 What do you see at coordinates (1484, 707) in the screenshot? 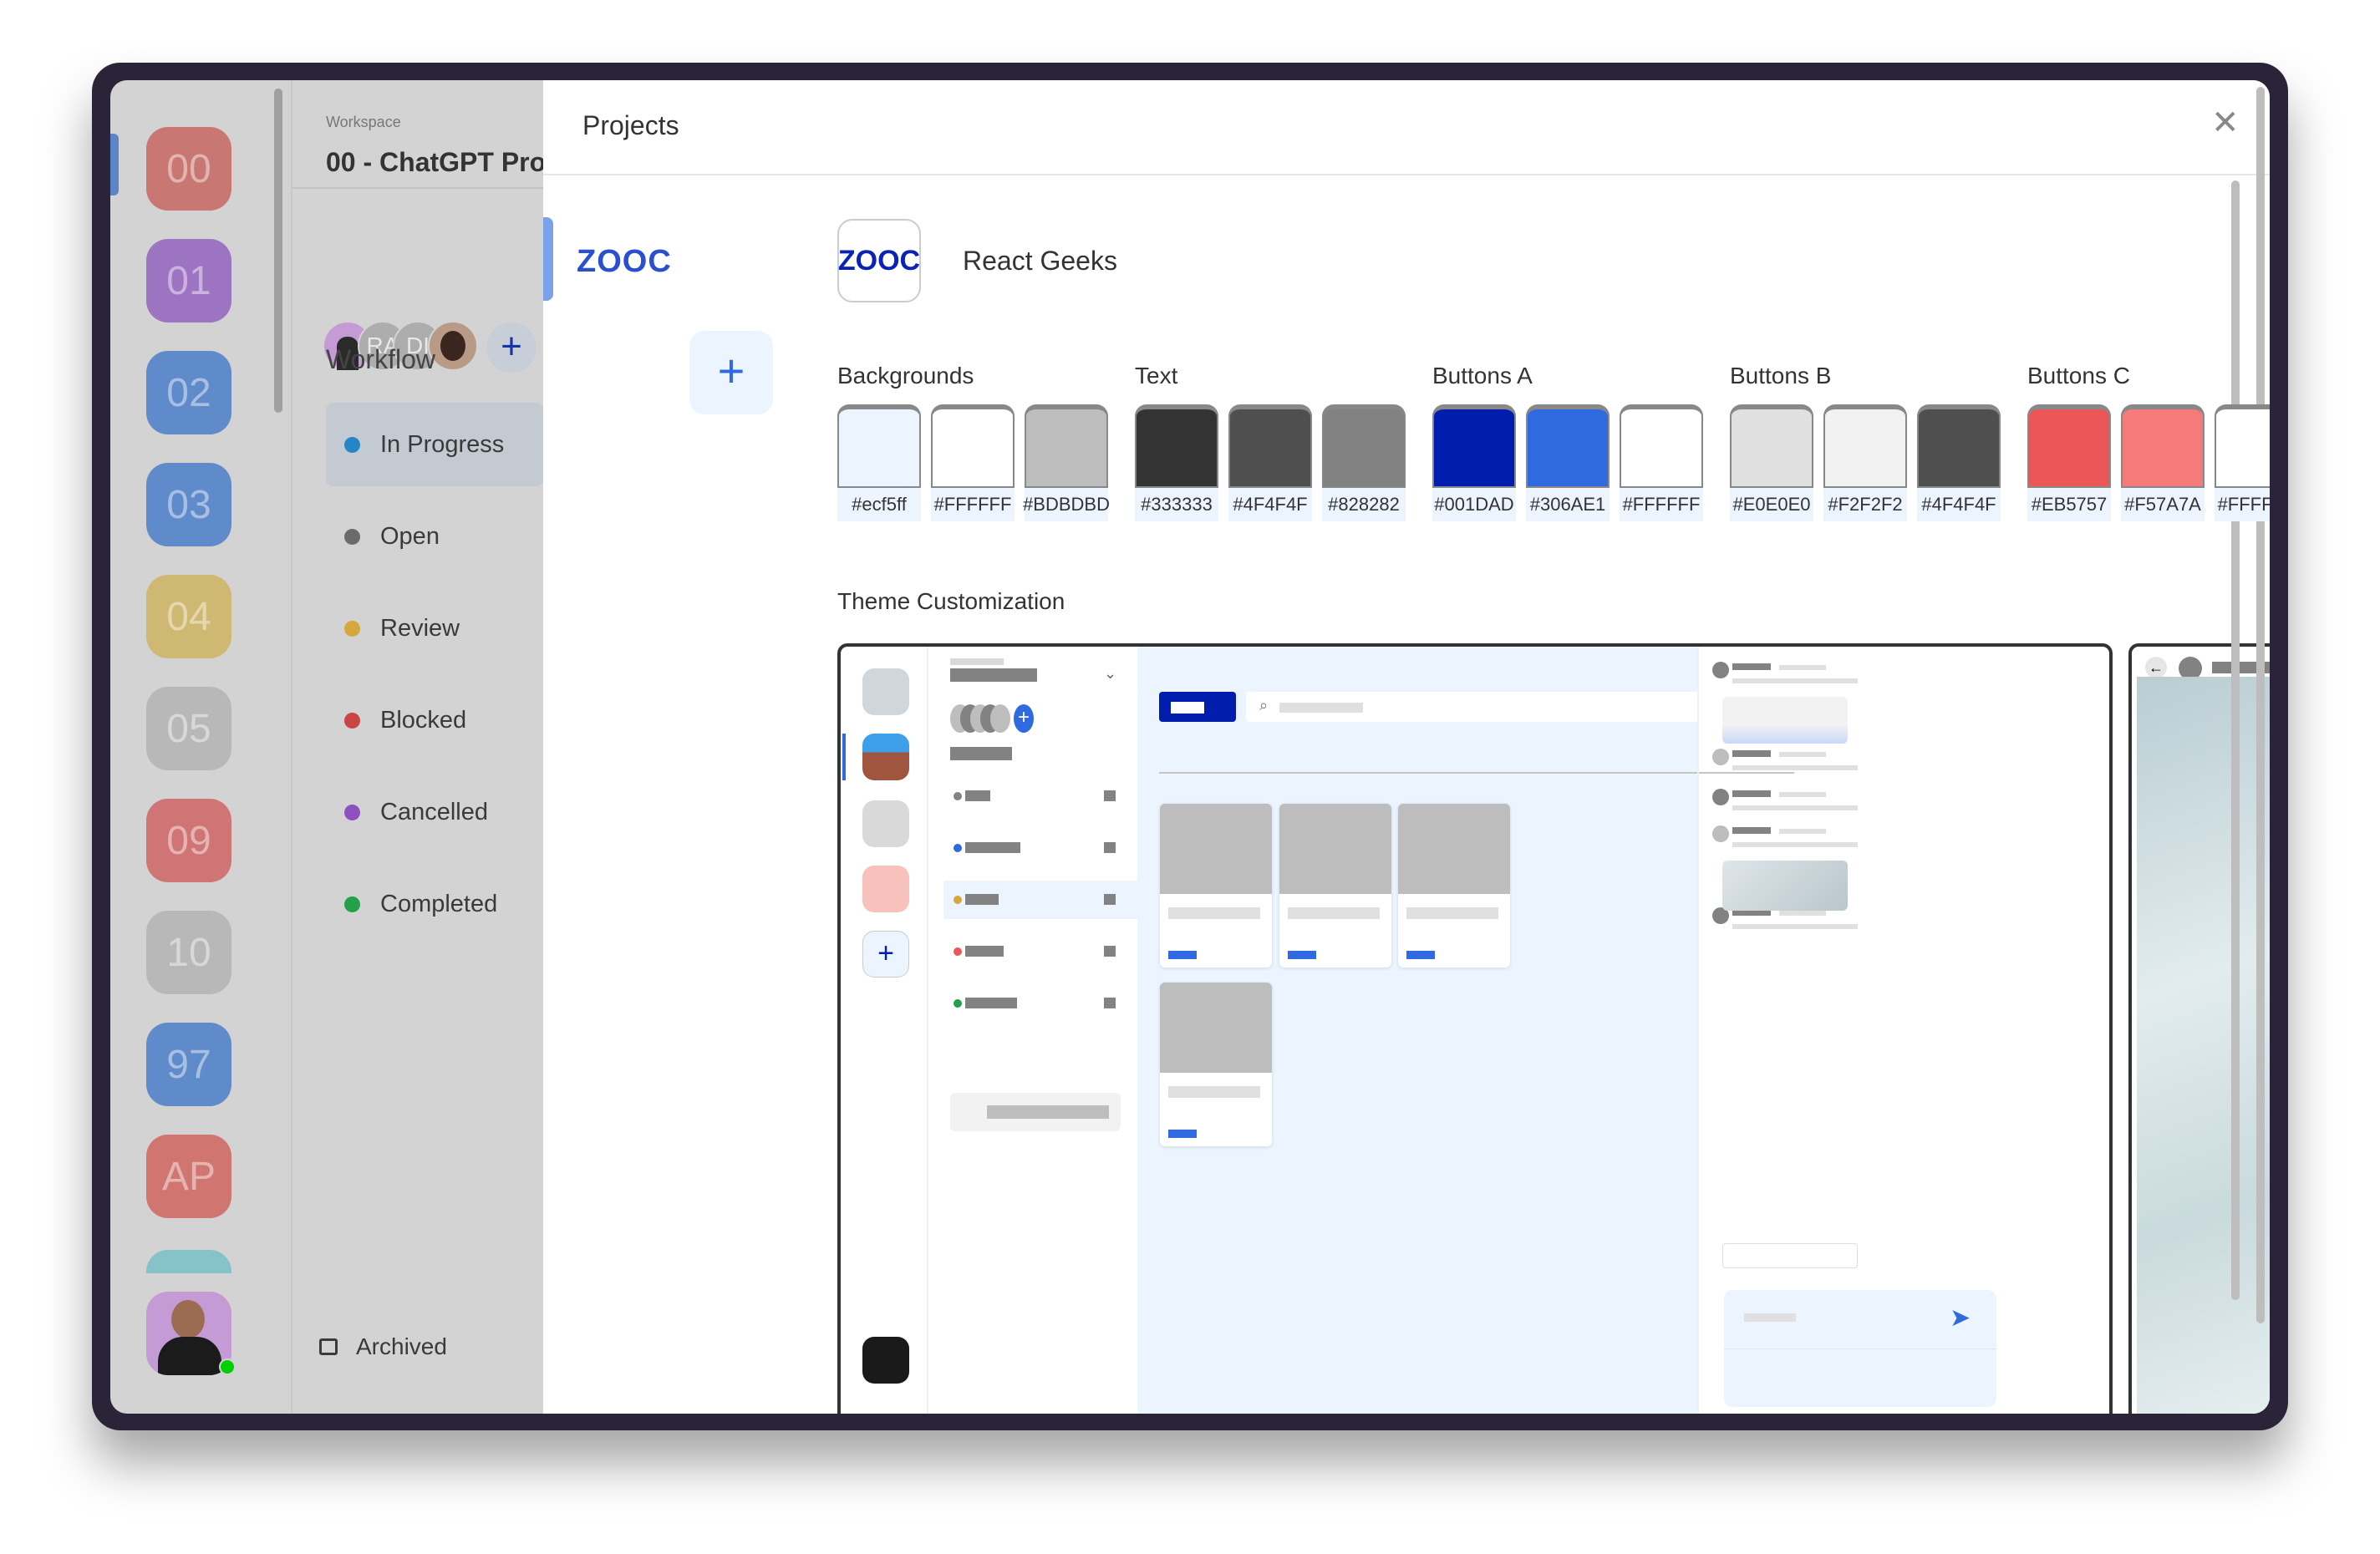
I see `preview-search-bar: ⌕` at bounding box center [1484, 707].